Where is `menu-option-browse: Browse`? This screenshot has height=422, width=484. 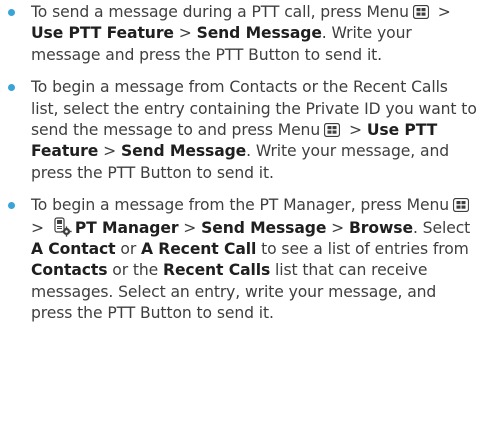 menu-option-browse: Browse is located at coordinates (381, 227).